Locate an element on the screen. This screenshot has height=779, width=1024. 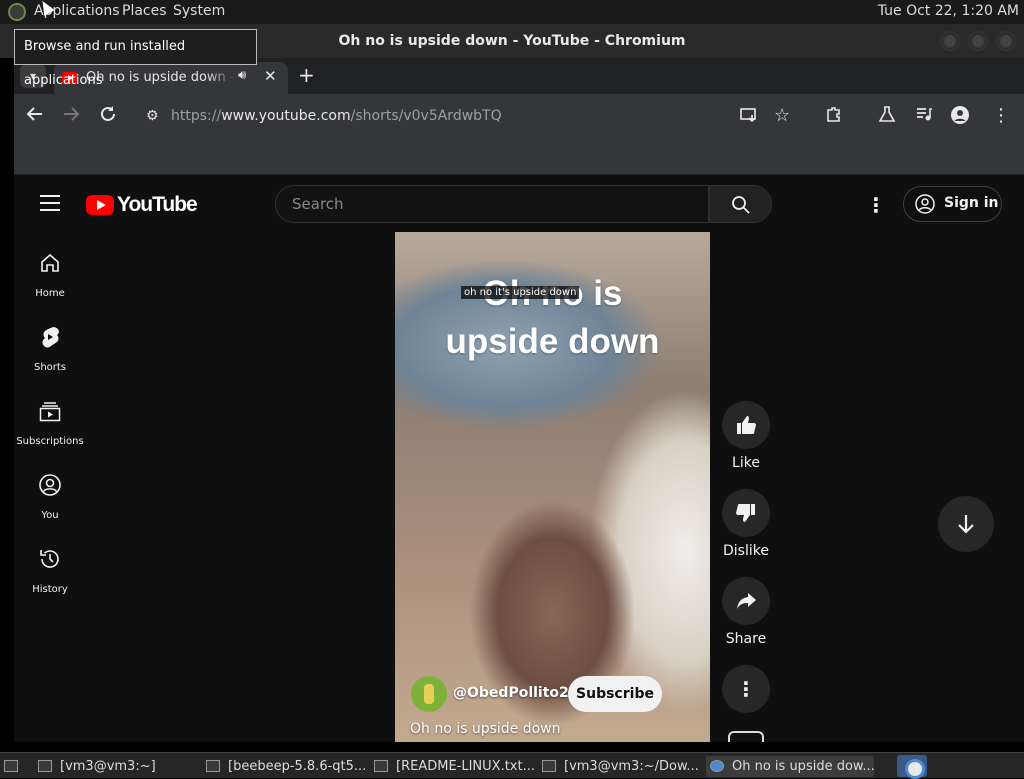
channel-avatar is located at coordinates (429, 694).